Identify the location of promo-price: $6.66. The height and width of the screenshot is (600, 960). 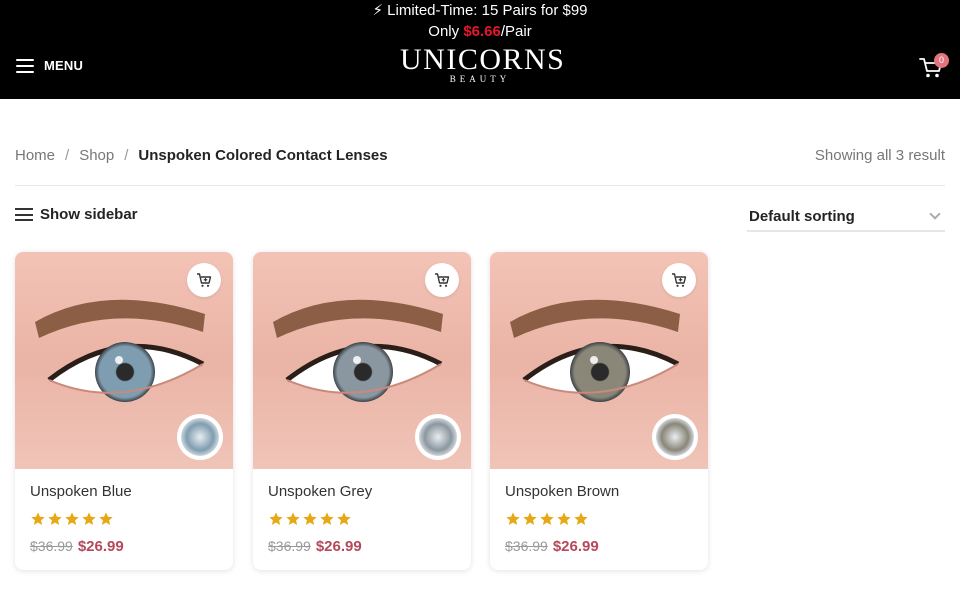
(482, 31).